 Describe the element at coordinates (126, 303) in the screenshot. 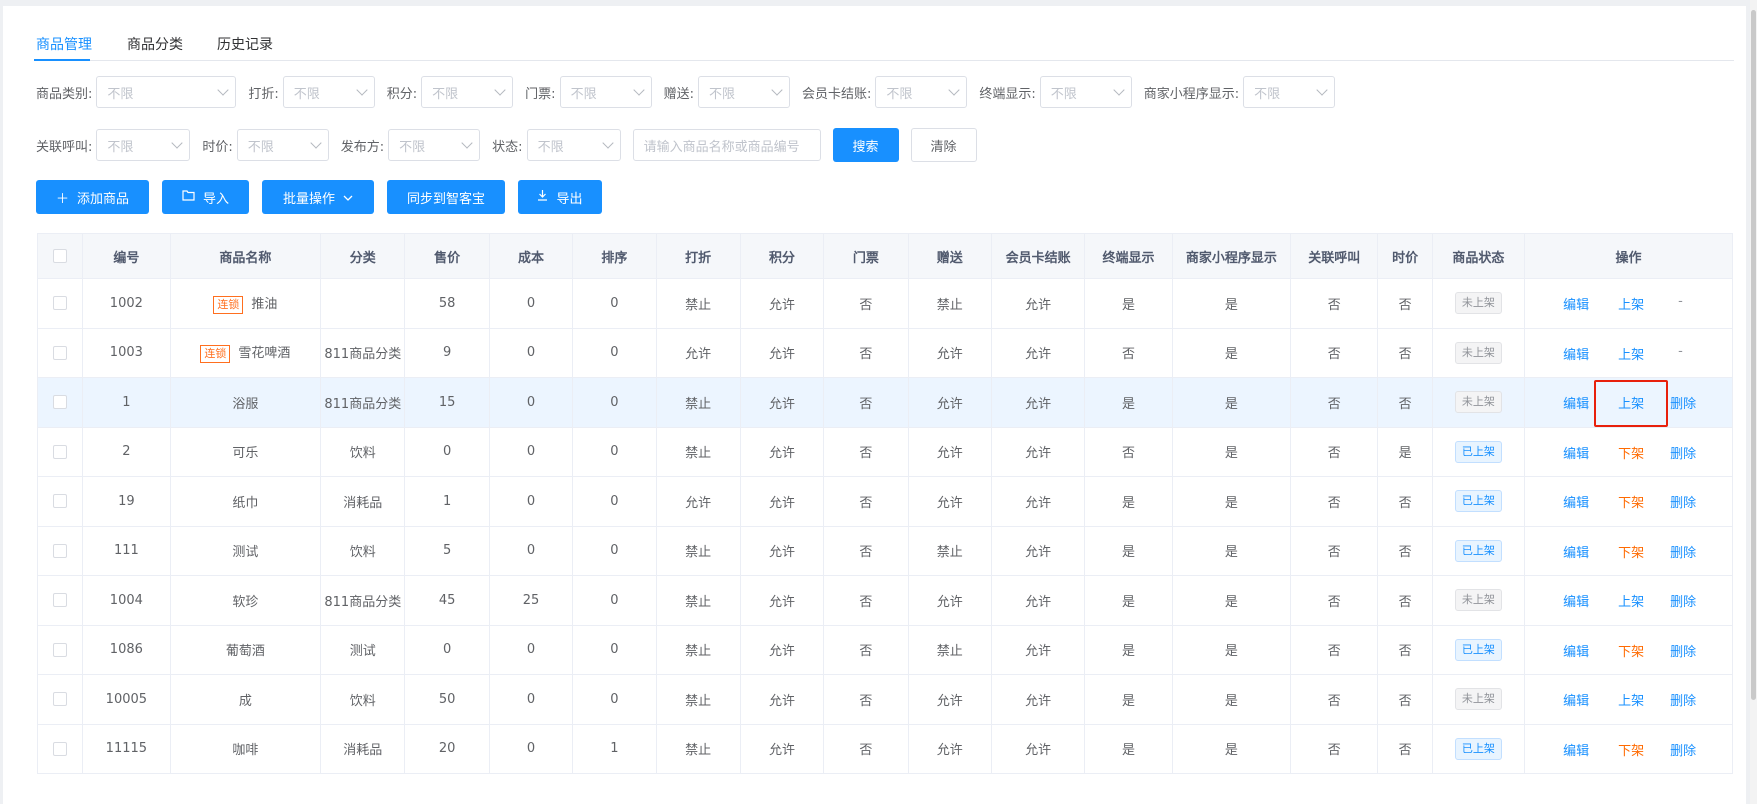

I see `cell-id: 1002` at that location.